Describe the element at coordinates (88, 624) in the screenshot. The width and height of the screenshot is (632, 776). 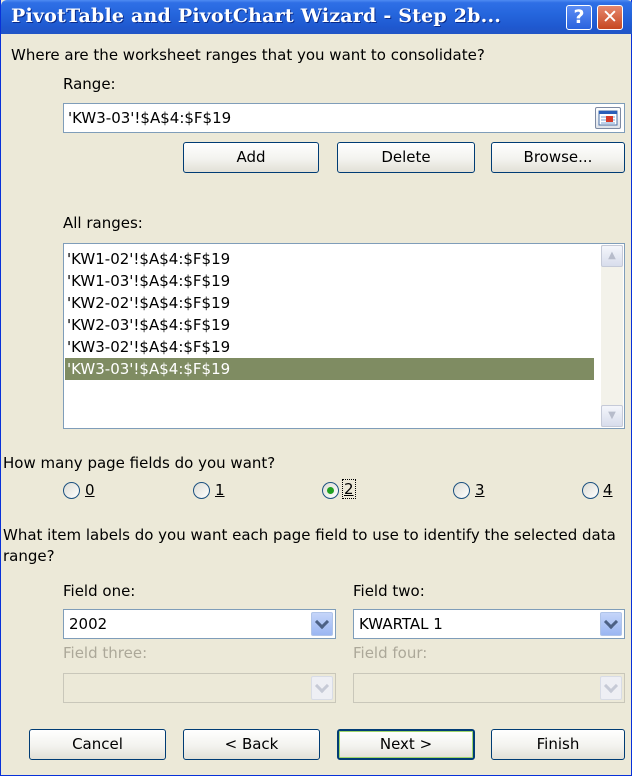
I see `field-one-value: 2002` at that location.